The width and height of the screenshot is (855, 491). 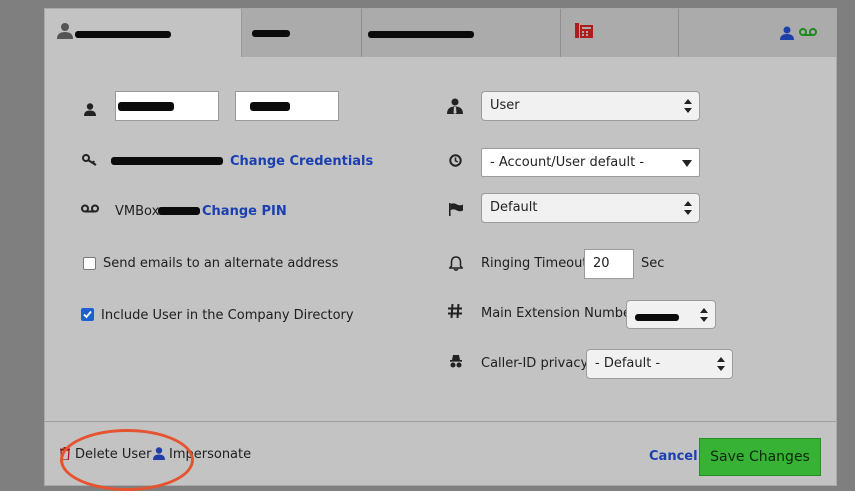 I want to click on timezone-select-value: - Account/User default -, so click(x=567, y=162).